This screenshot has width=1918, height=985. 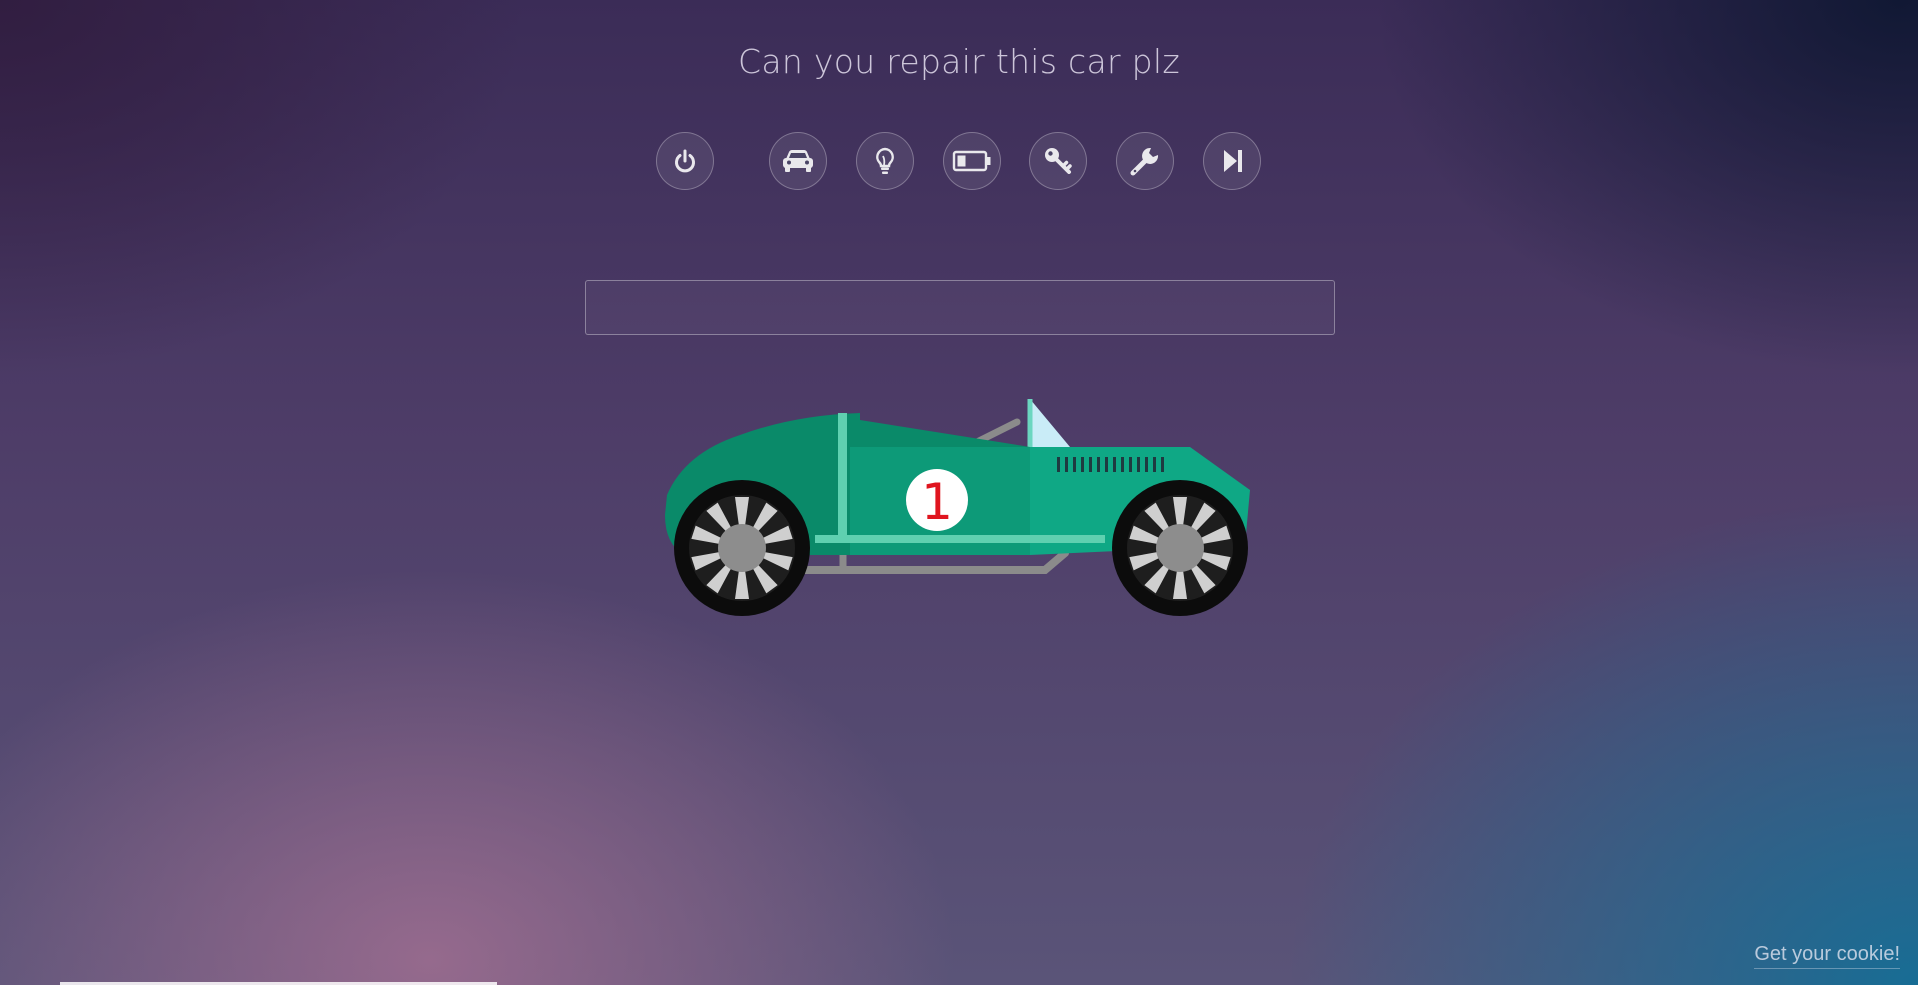 I want to click on wrench-button, so click(x=1145, y=161).